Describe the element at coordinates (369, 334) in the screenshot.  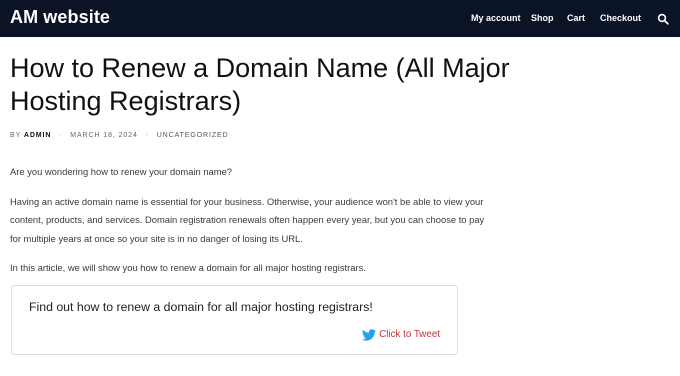
I see `twitter-bird-icon` at that location.